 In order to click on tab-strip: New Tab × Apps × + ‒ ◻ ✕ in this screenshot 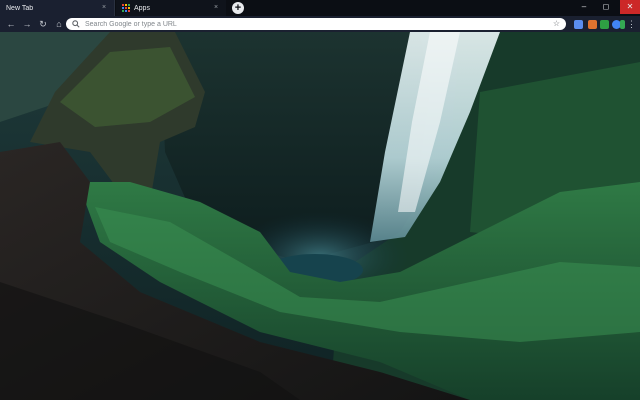, I will do `click(320, 8)`.